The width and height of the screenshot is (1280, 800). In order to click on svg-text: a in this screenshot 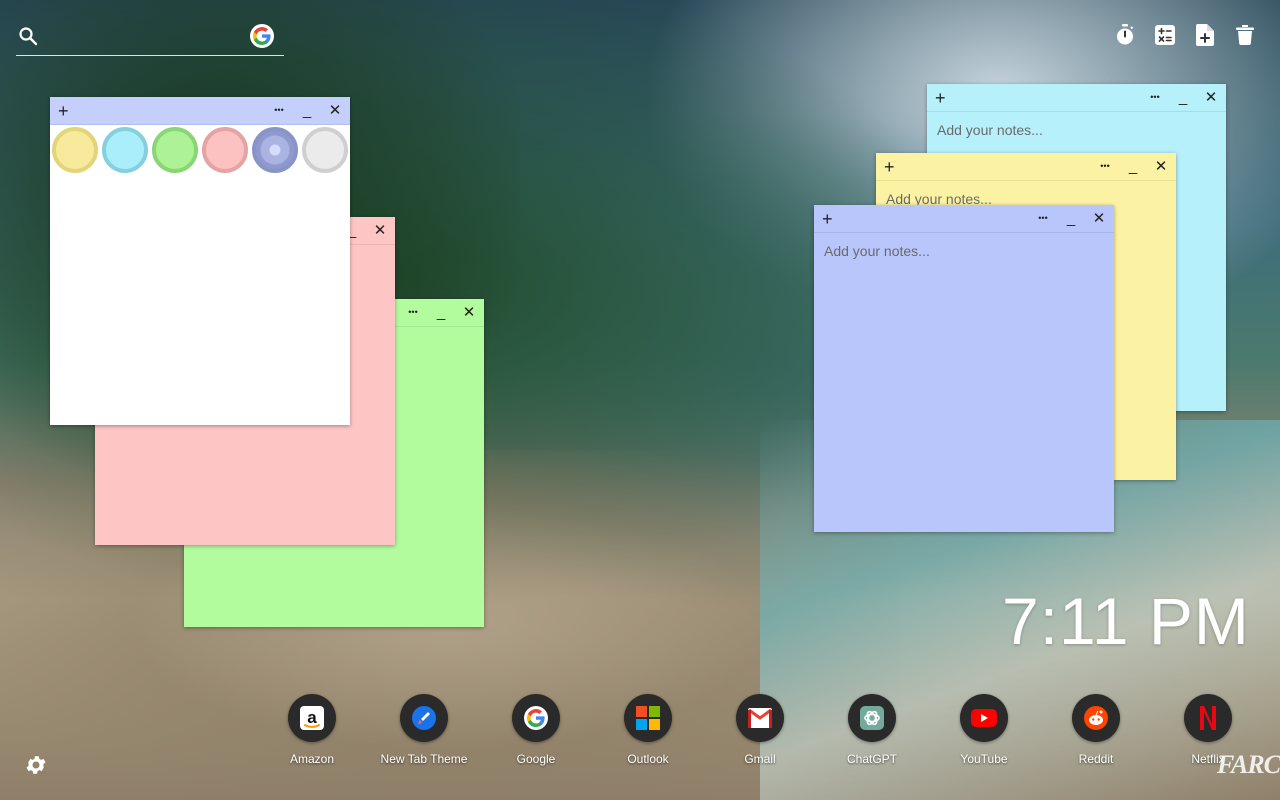, I will do `click(312, 717)`.